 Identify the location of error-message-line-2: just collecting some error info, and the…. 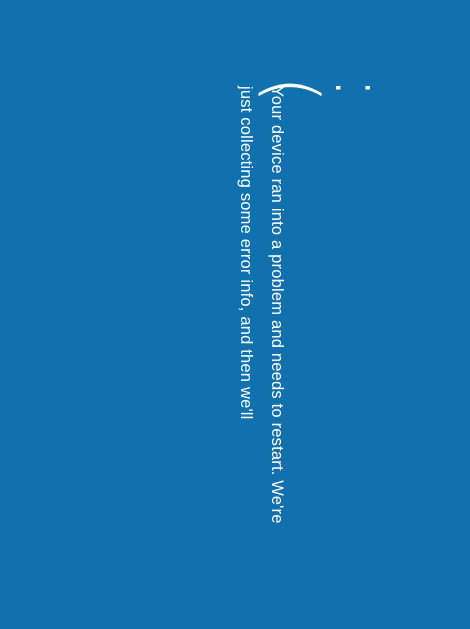
(246, 253).